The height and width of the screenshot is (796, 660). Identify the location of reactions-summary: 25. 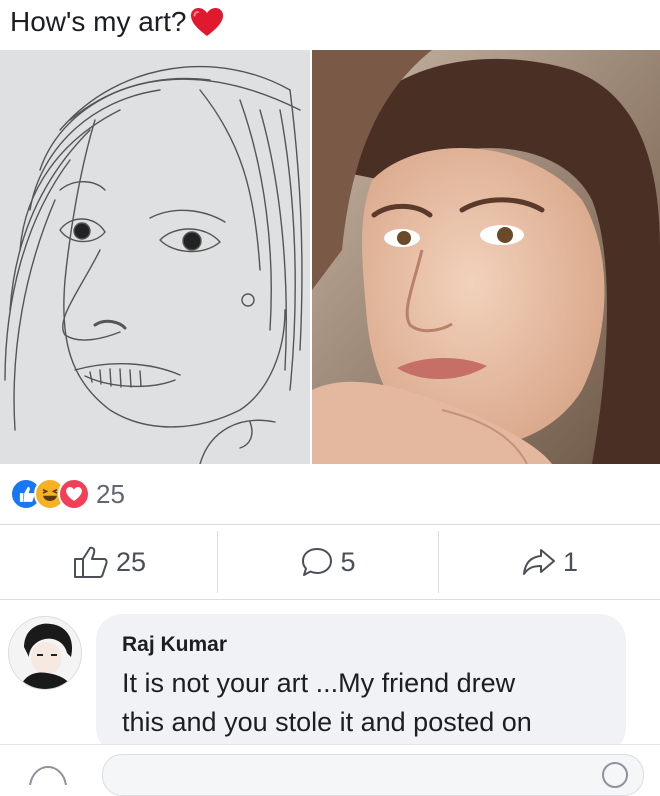
(67, 494).